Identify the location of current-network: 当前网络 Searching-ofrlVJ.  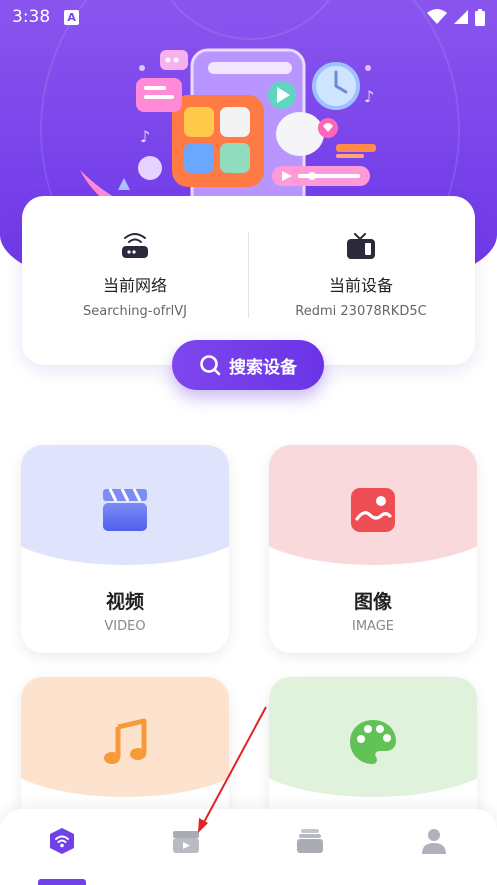
(135, 275).